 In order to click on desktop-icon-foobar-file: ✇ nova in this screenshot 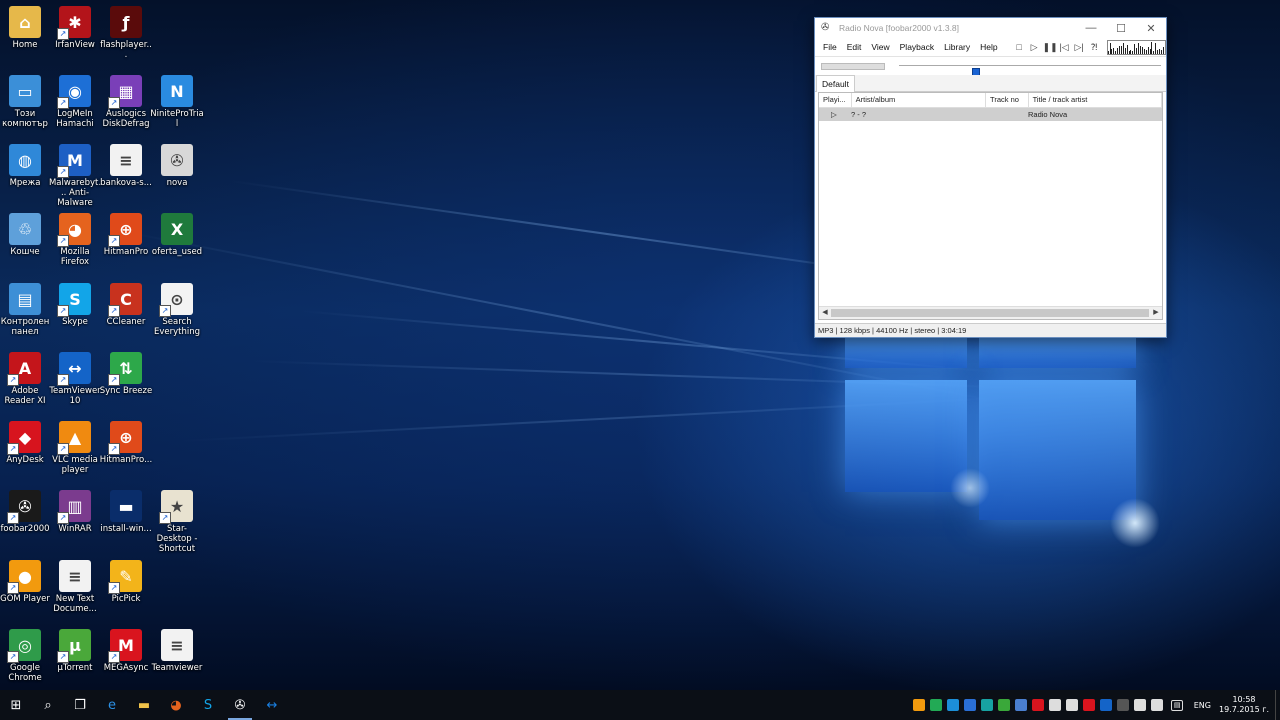, I will do `click(177, 166)`.